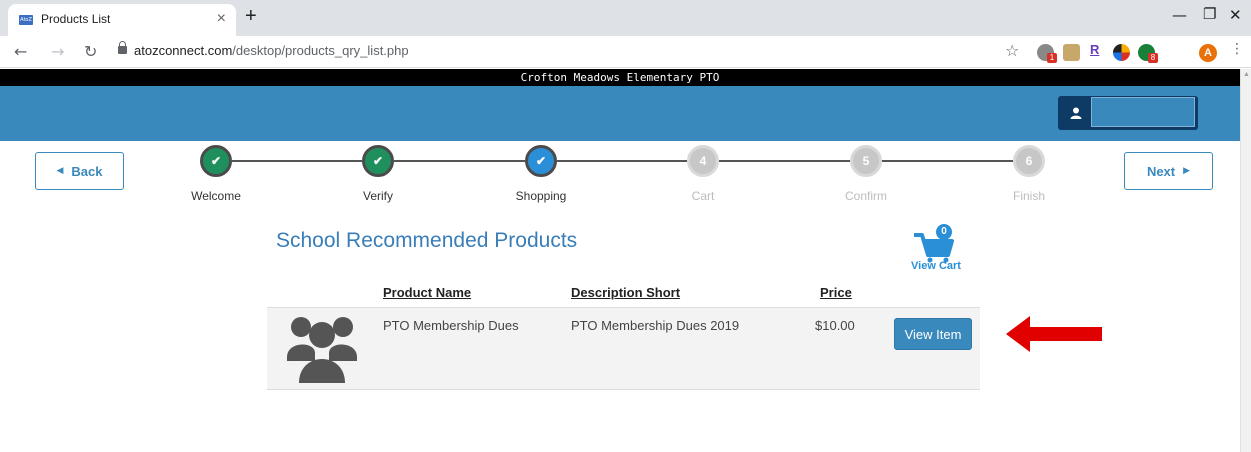 The width and height of the screenshot is (1251, 452). I want to click on step-shopping-circle: ✔, so click(541, 161).